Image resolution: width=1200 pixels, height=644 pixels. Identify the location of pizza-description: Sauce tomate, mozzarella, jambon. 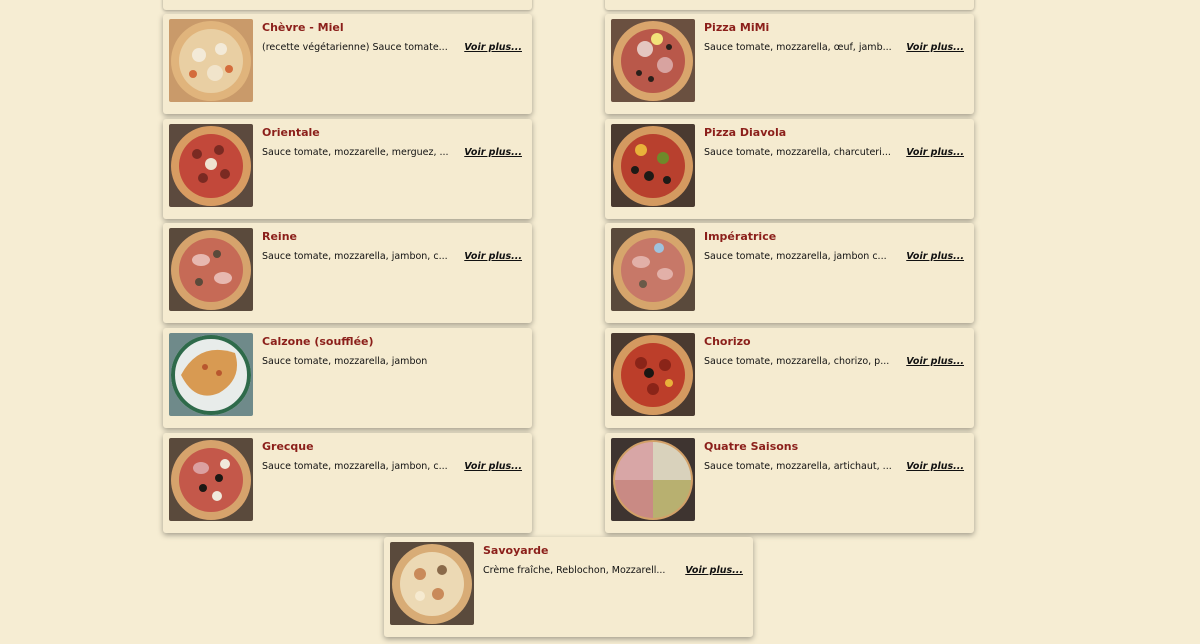
(345, 361).